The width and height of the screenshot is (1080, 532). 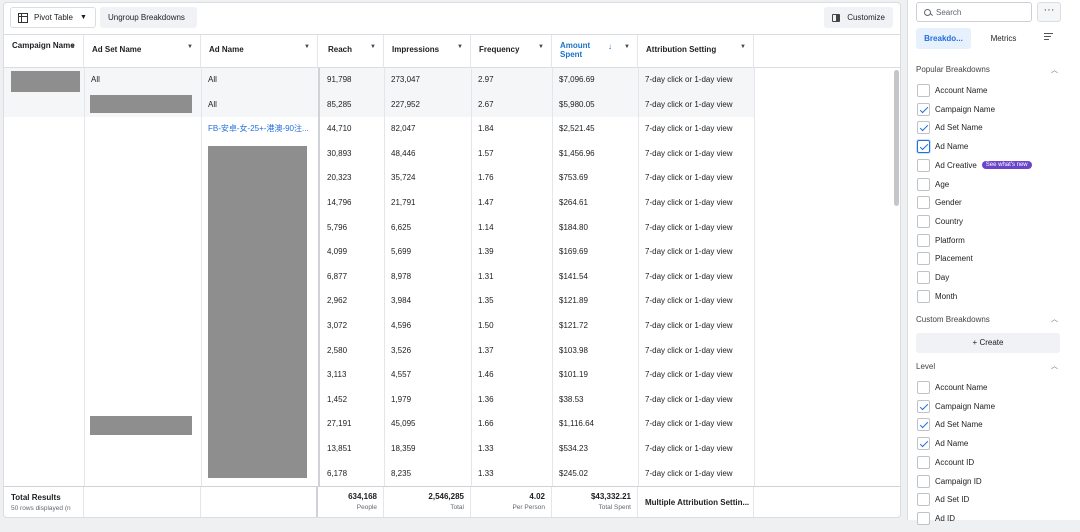 I want to click on more-options-button: ···, so click(x=1049, y=12).